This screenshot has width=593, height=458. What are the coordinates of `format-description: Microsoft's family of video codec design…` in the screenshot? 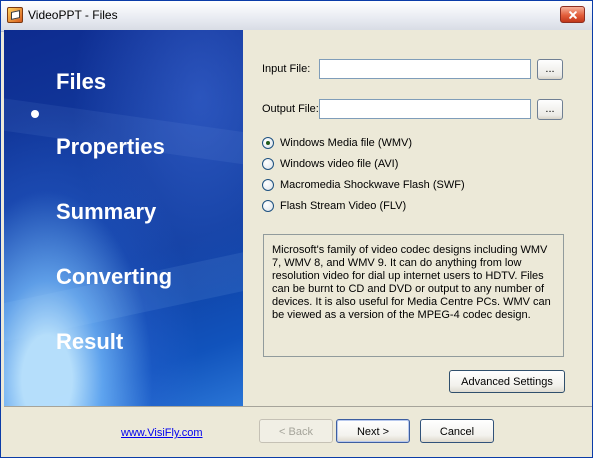 It's located at (413, 295).